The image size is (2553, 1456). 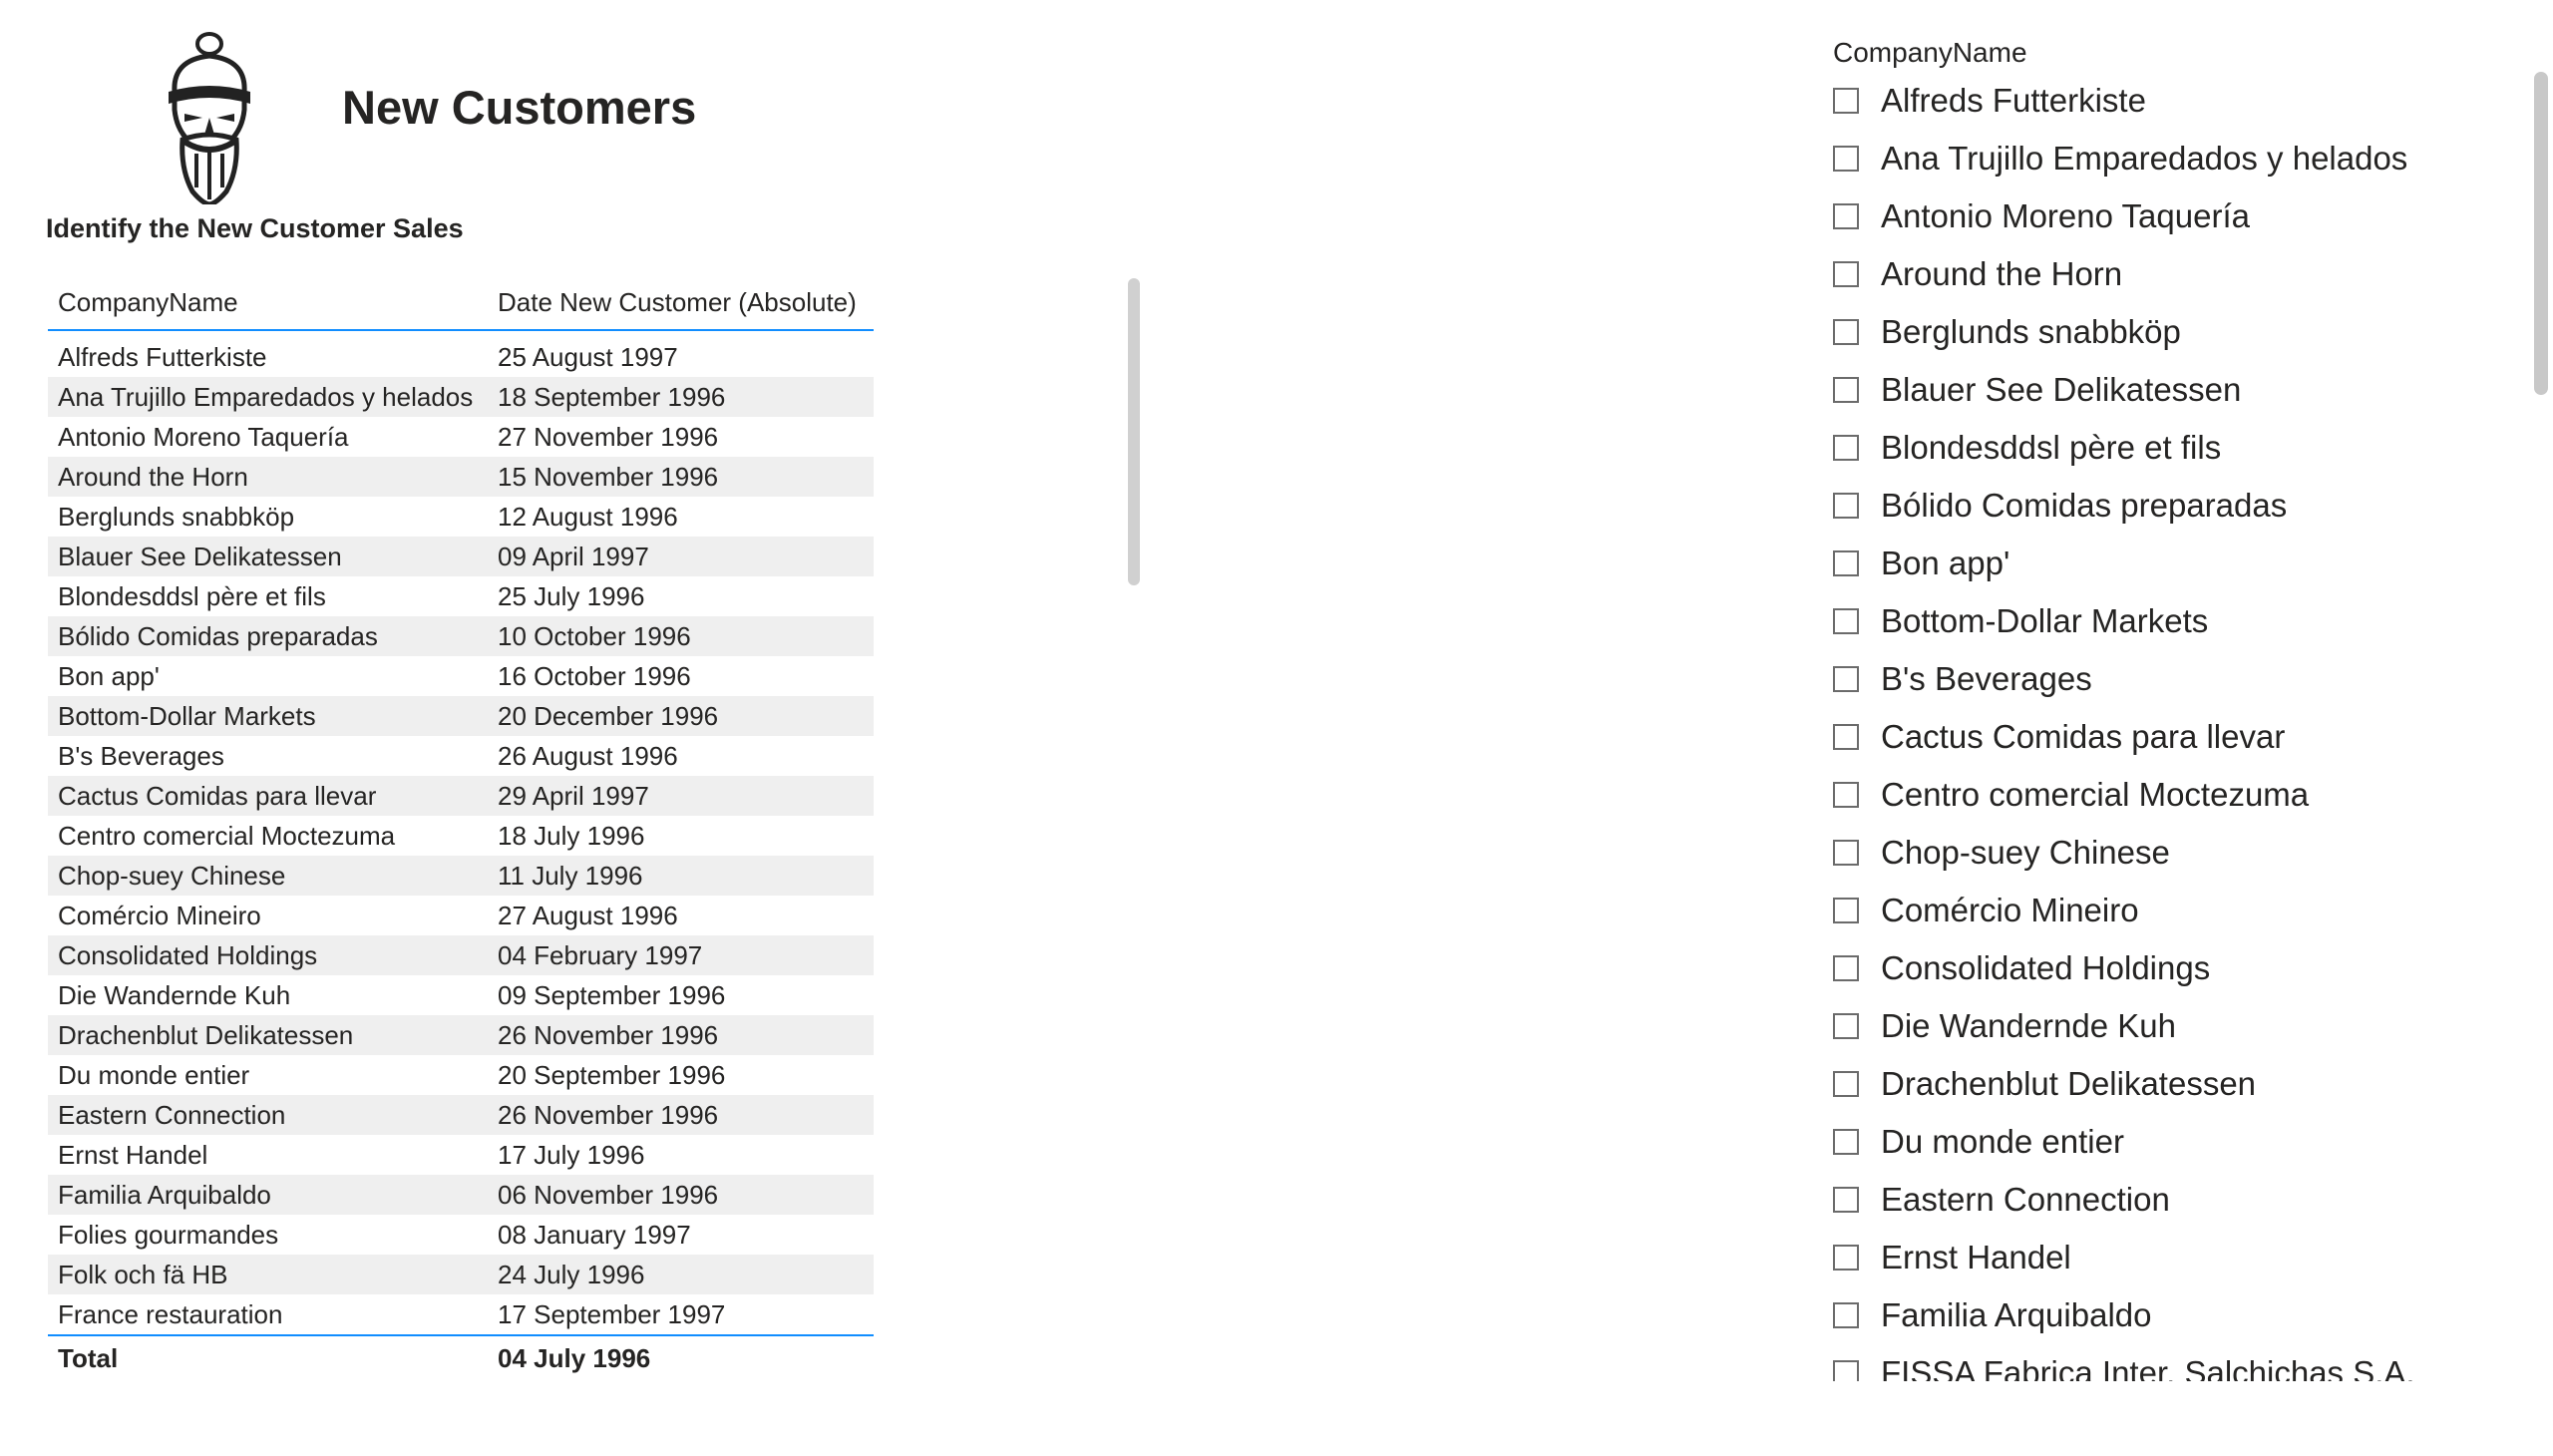 I want to click on cell-companyname: Familia Arquibaldo, so click(x=165, y=1194).